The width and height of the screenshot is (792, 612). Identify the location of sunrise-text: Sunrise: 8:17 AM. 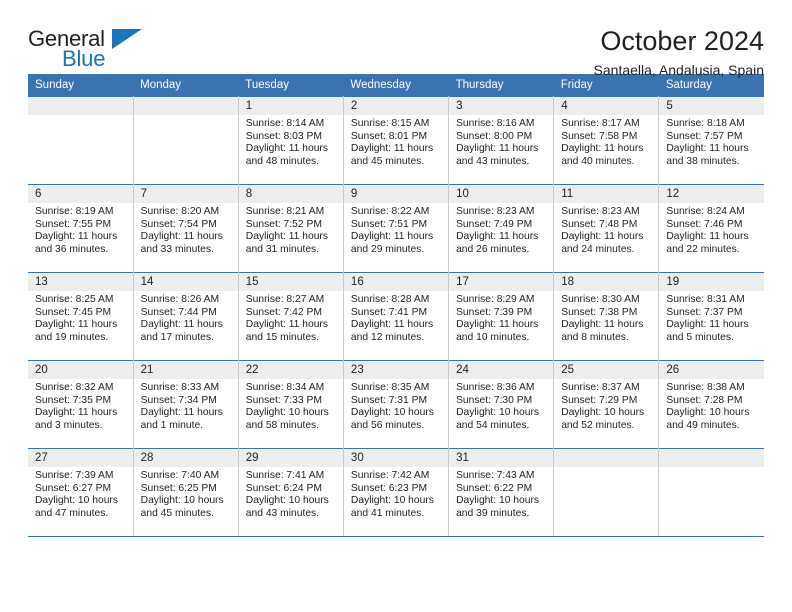
(600, 123).